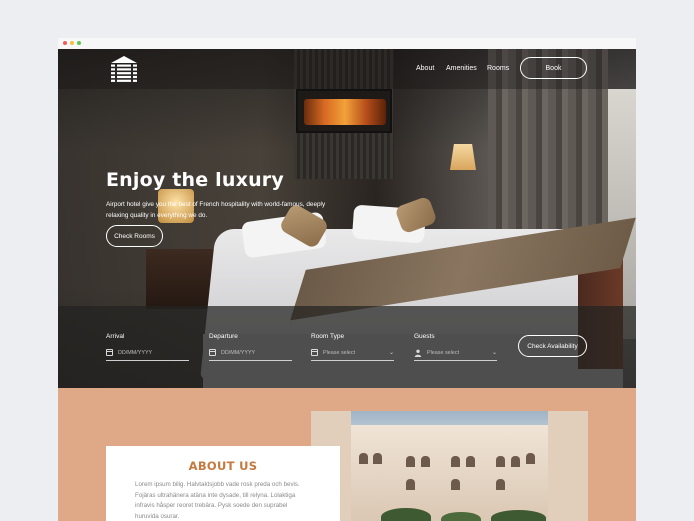  What do you see at coordinates (328, 336) in the screenshot?
I see `room-type-label: Room Type` at bounding box center [328, 336].